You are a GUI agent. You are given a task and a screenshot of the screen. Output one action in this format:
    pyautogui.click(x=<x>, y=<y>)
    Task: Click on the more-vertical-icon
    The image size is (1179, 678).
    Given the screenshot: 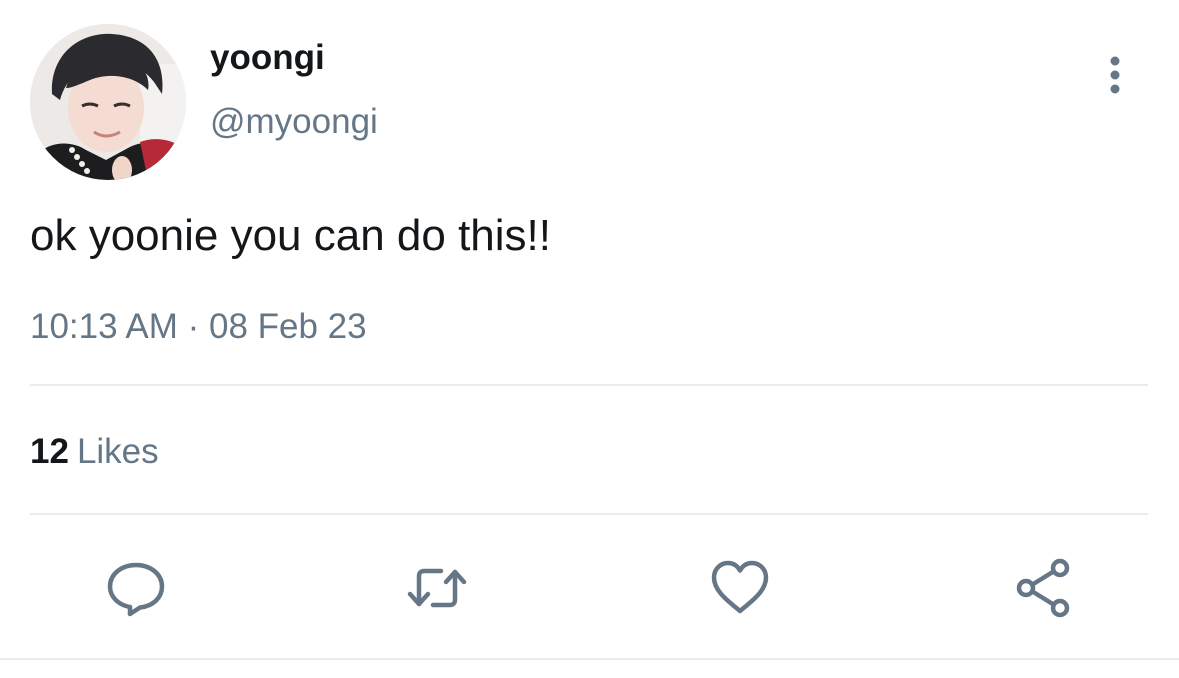 What is the action you would take?
    pyautogui.click(x=1115, y=75)
    